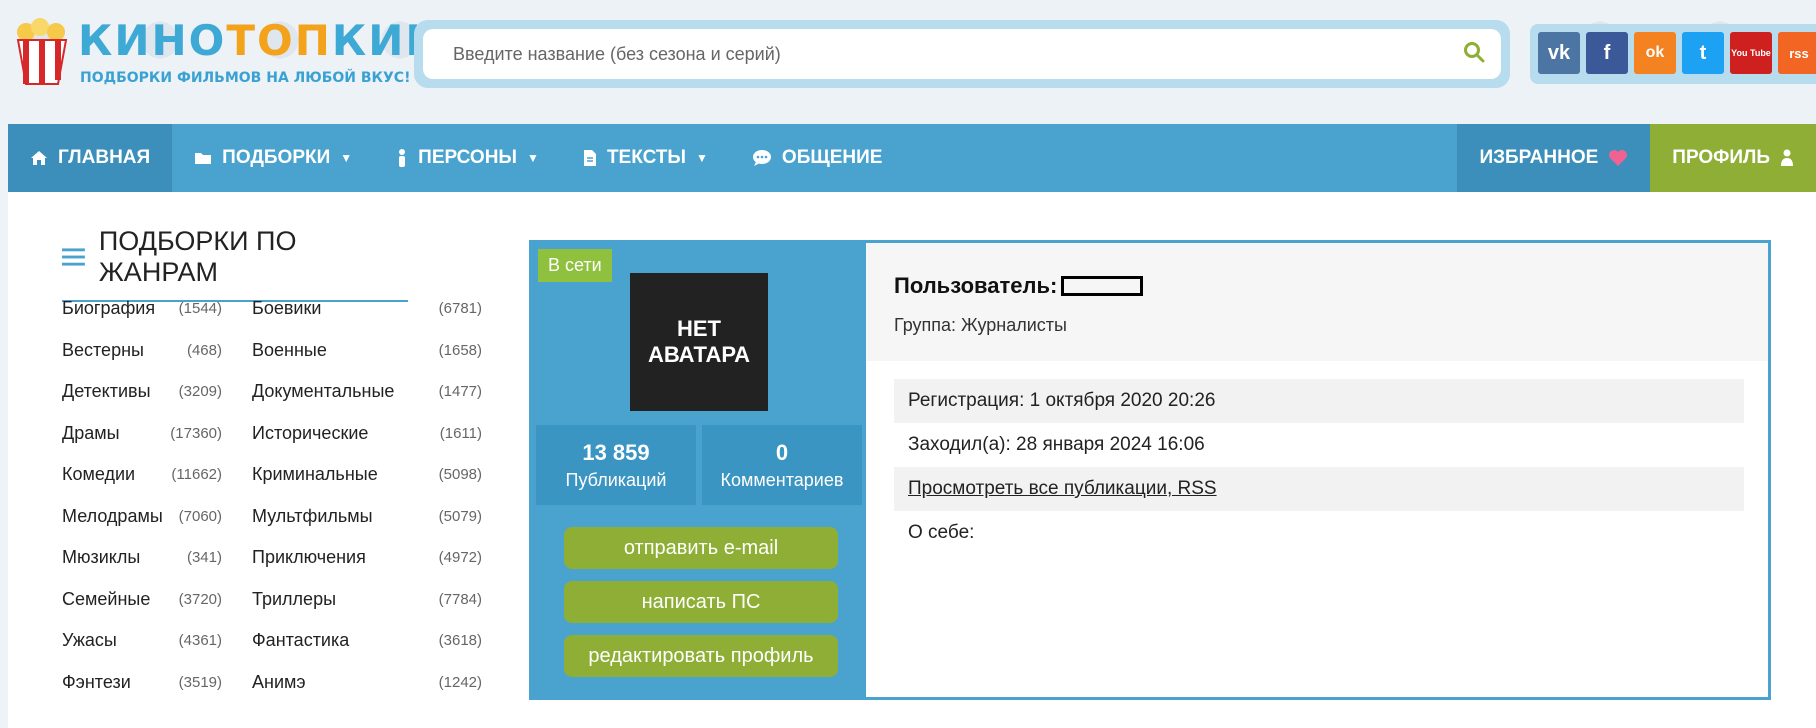 The width and height of the screenshot is (1816, 728). I want to click on chat-icon, so click(761, 158).